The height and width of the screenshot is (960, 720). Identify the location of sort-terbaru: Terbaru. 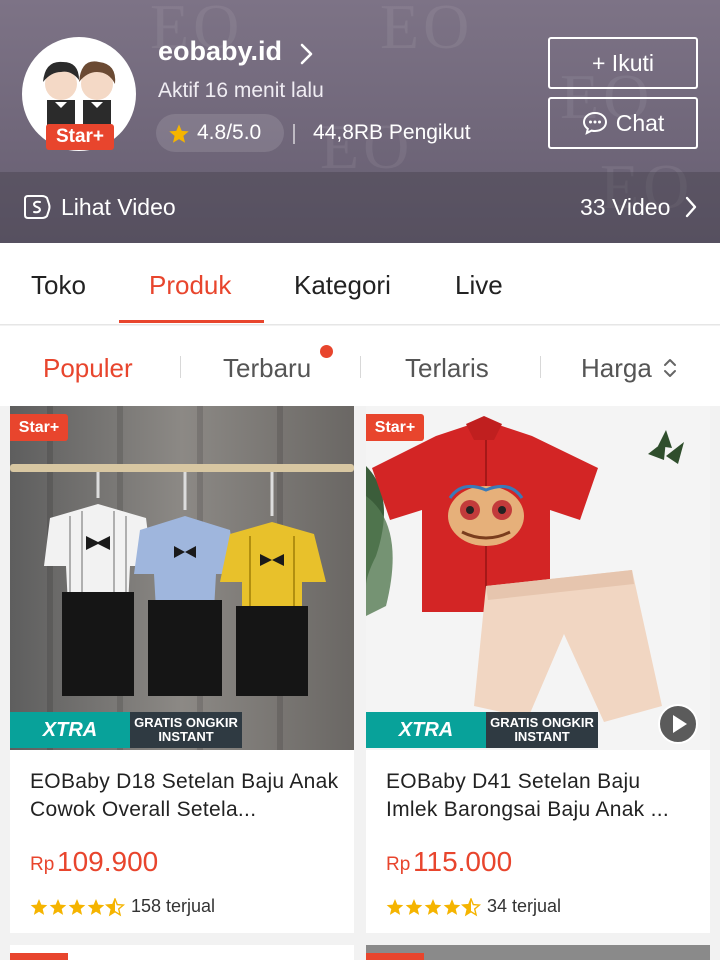
(267, 368).